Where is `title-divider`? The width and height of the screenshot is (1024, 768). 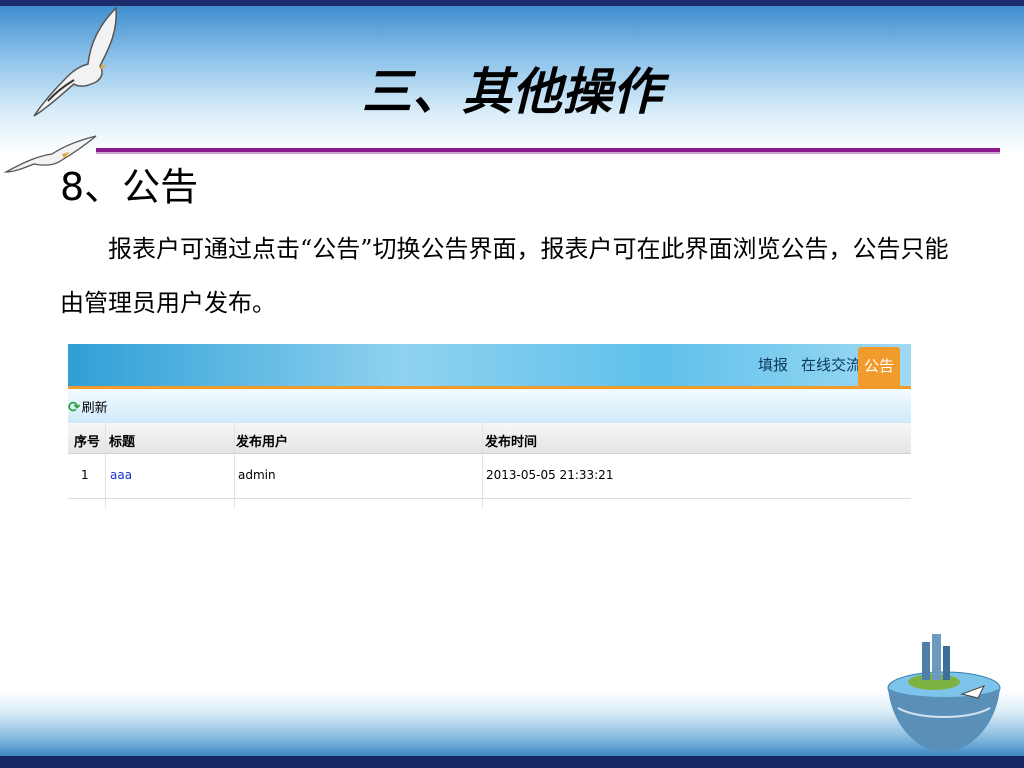 title-divider is located at coordinates (548, 151).